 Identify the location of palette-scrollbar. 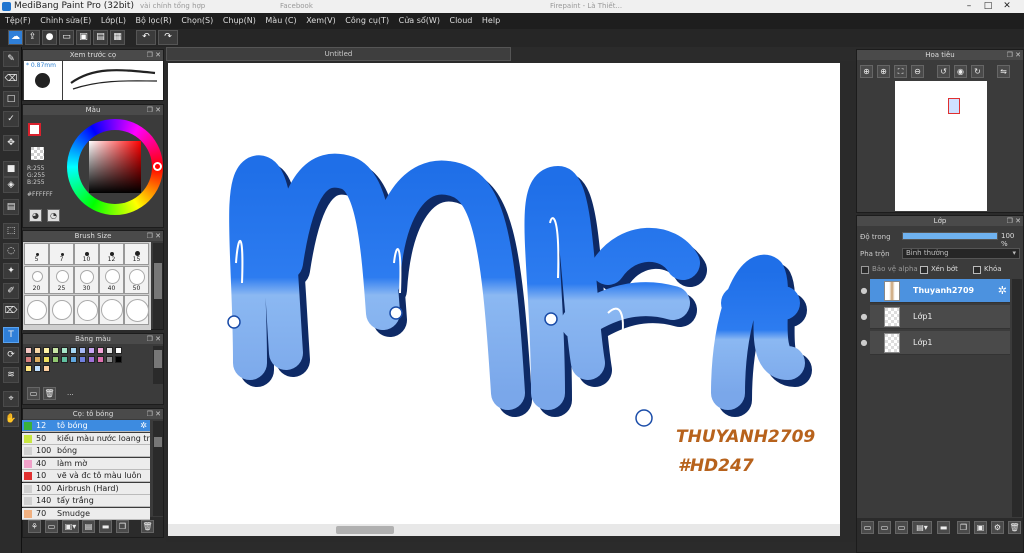
(158, 365).